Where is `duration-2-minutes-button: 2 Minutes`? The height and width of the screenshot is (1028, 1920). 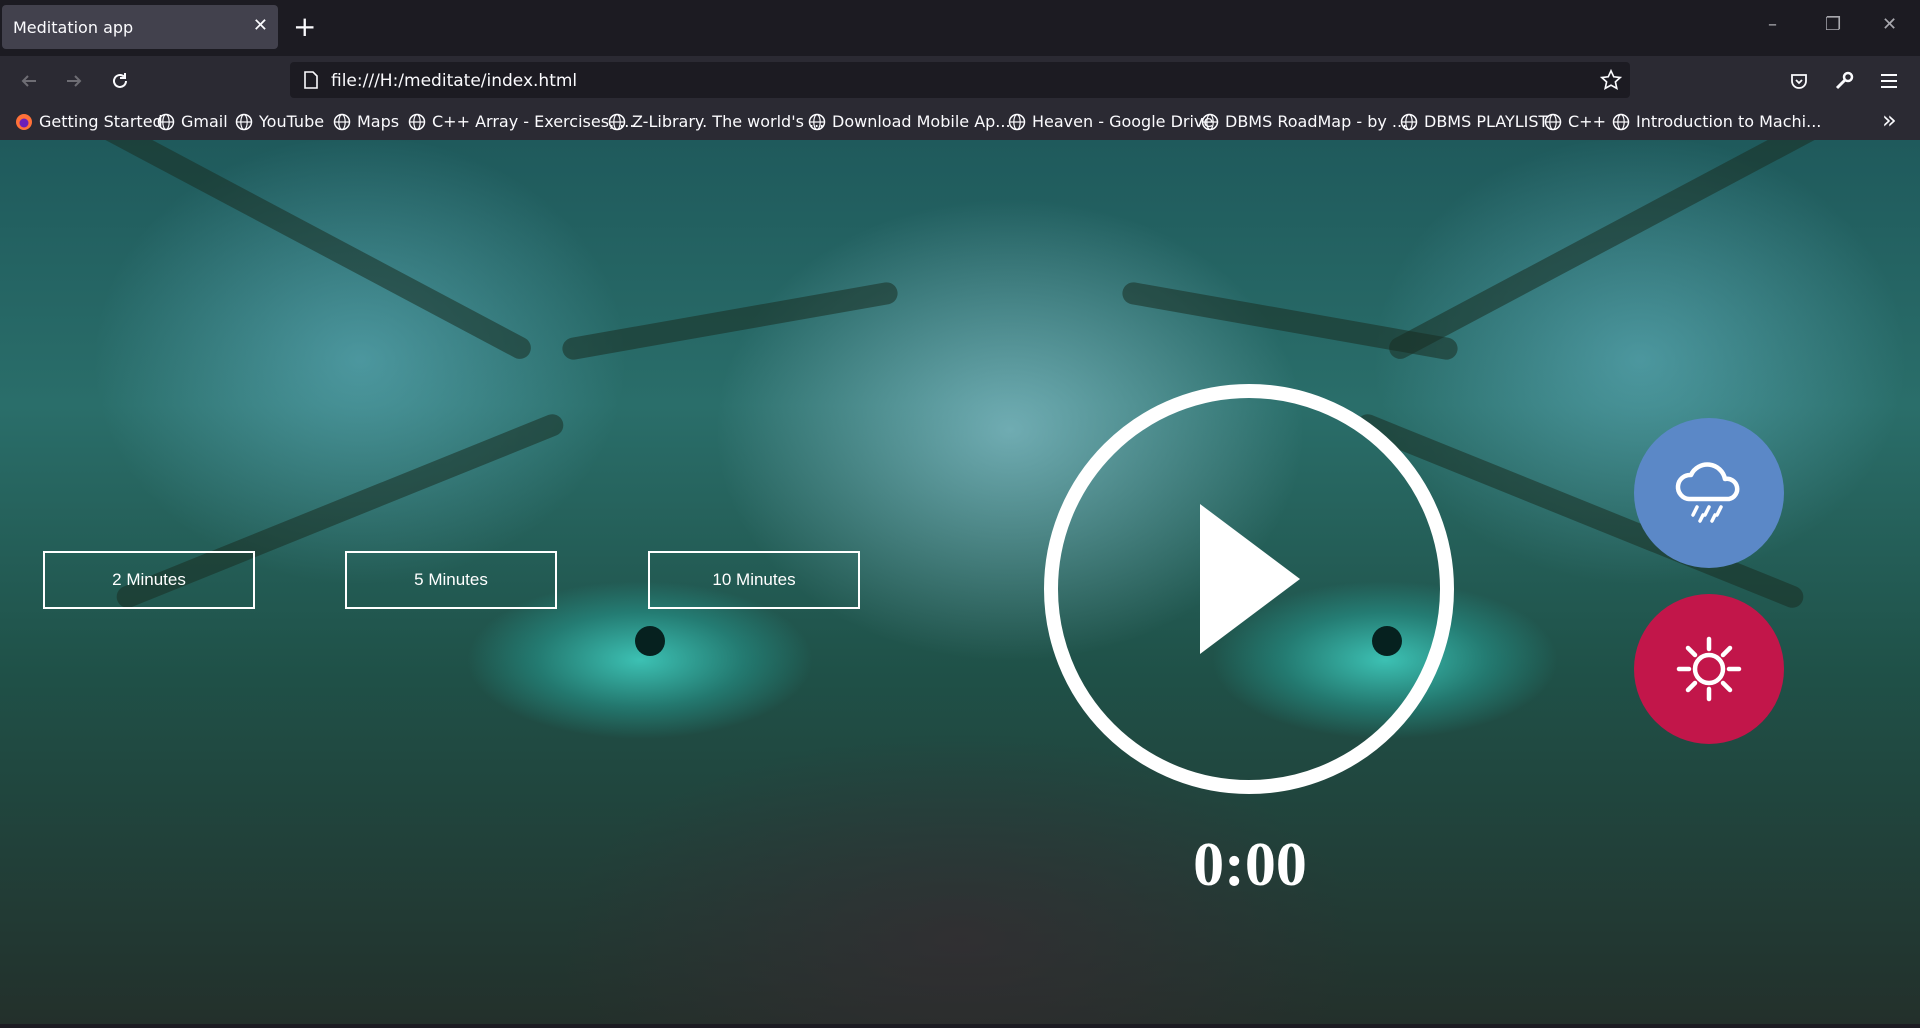
duration-2-minutes-button: 2 Minutes is located at coordinates (149, 580).